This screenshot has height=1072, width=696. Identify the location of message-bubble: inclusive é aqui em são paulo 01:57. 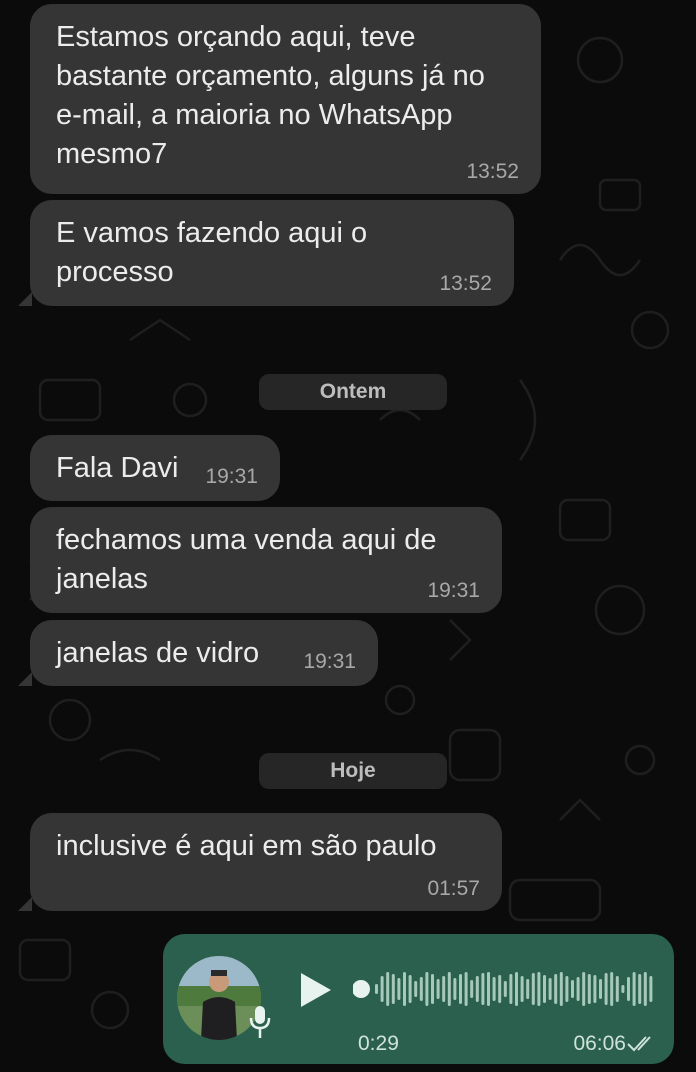
(266, 862).